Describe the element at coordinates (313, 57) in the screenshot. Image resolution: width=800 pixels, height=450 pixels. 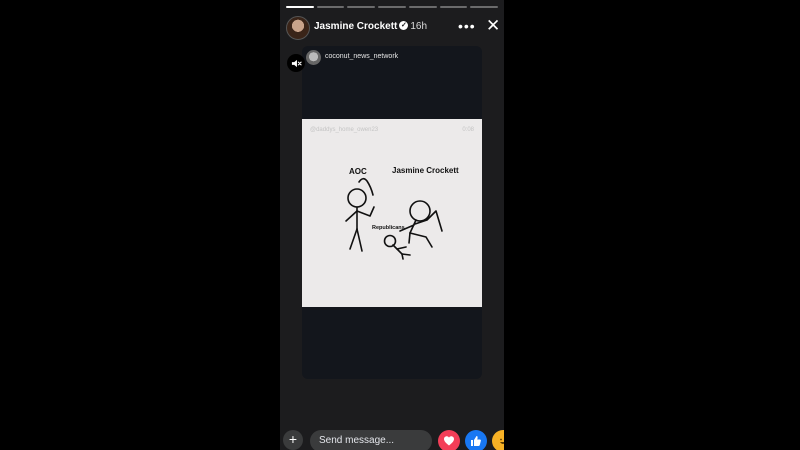
I see `shared-account-avatar` at that location.